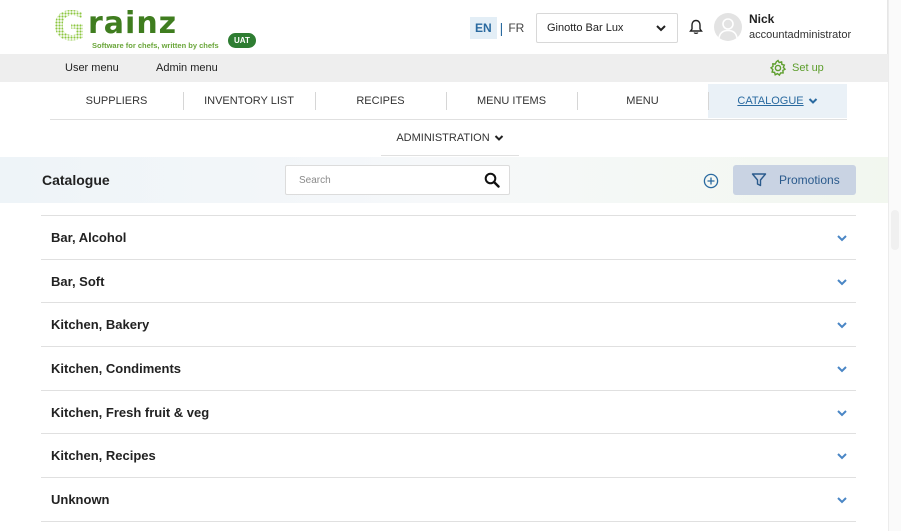 The height and width of the screenshot is (531, 901). Describe the element at coordinates (585, 28) in the screenshot. I see `venue-select-value: Ginotto Bar Lux` at that location.